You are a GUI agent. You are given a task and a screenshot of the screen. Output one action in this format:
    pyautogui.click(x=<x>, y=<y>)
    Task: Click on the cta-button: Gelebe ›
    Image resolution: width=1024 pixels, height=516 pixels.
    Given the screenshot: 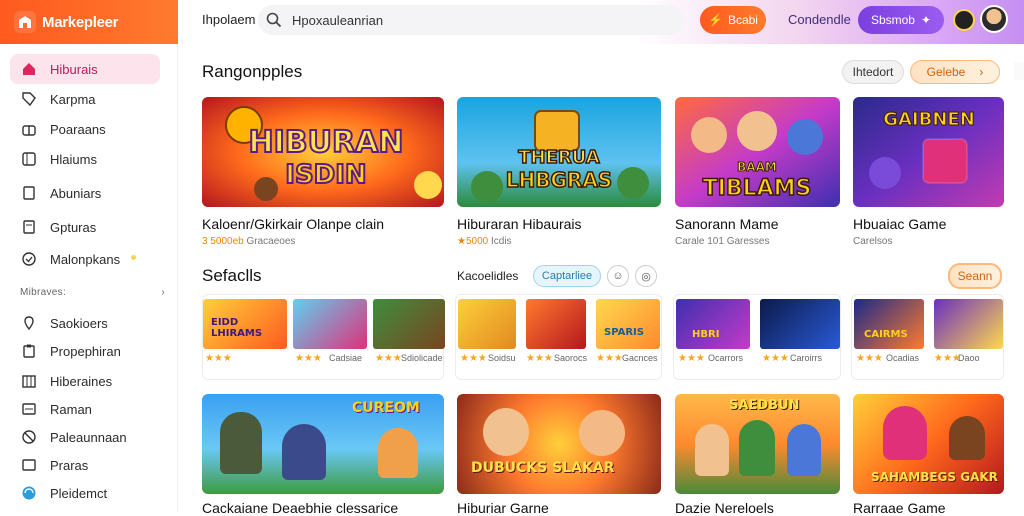 What is the action you would take?
    pyautogui.click(x=955, y=72)
    